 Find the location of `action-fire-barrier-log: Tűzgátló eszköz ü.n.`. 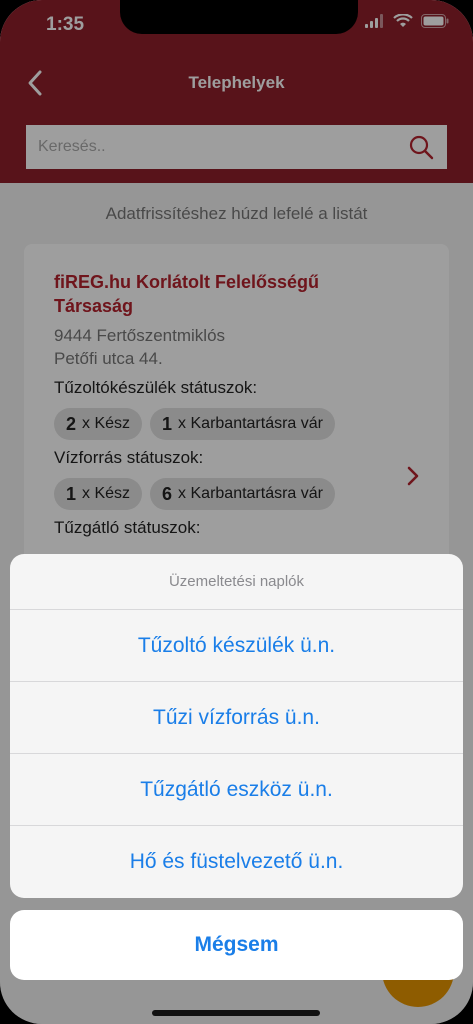

action-fire-barrier-log: Tűzgátló eszköz ü.n. is located at coordinates (236, 790).